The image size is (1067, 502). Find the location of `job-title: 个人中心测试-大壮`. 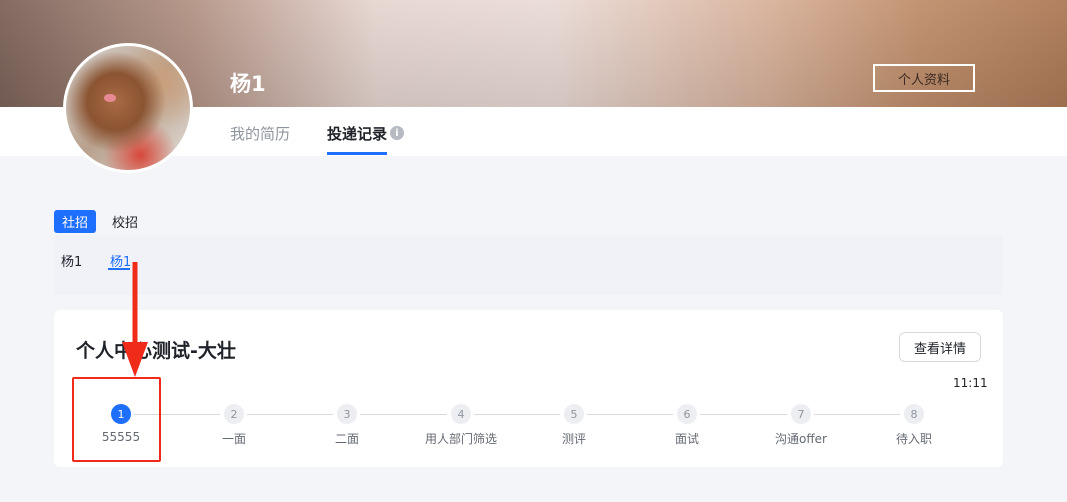

job-title: 个人中心测试-大壮 is located at coordinates (156, 351).